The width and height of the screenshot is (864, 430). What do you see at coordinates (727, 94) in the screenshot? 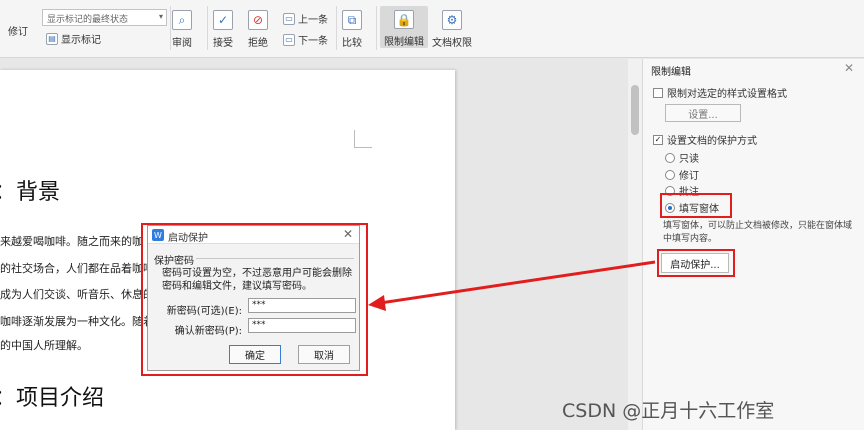
I see `restrict-format-label: 限制对选定的样式设置格式` at bounding box center [727, 94].